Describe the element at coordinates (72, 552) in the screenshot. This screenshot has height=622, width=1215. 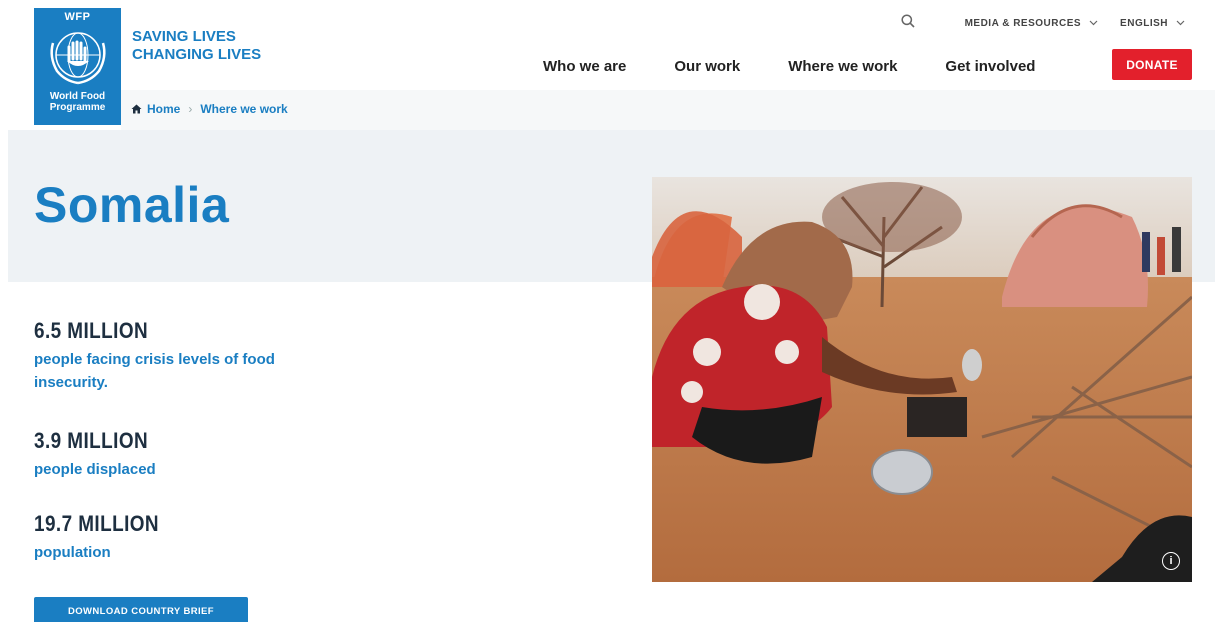
I see `stat-label: population` at that location.